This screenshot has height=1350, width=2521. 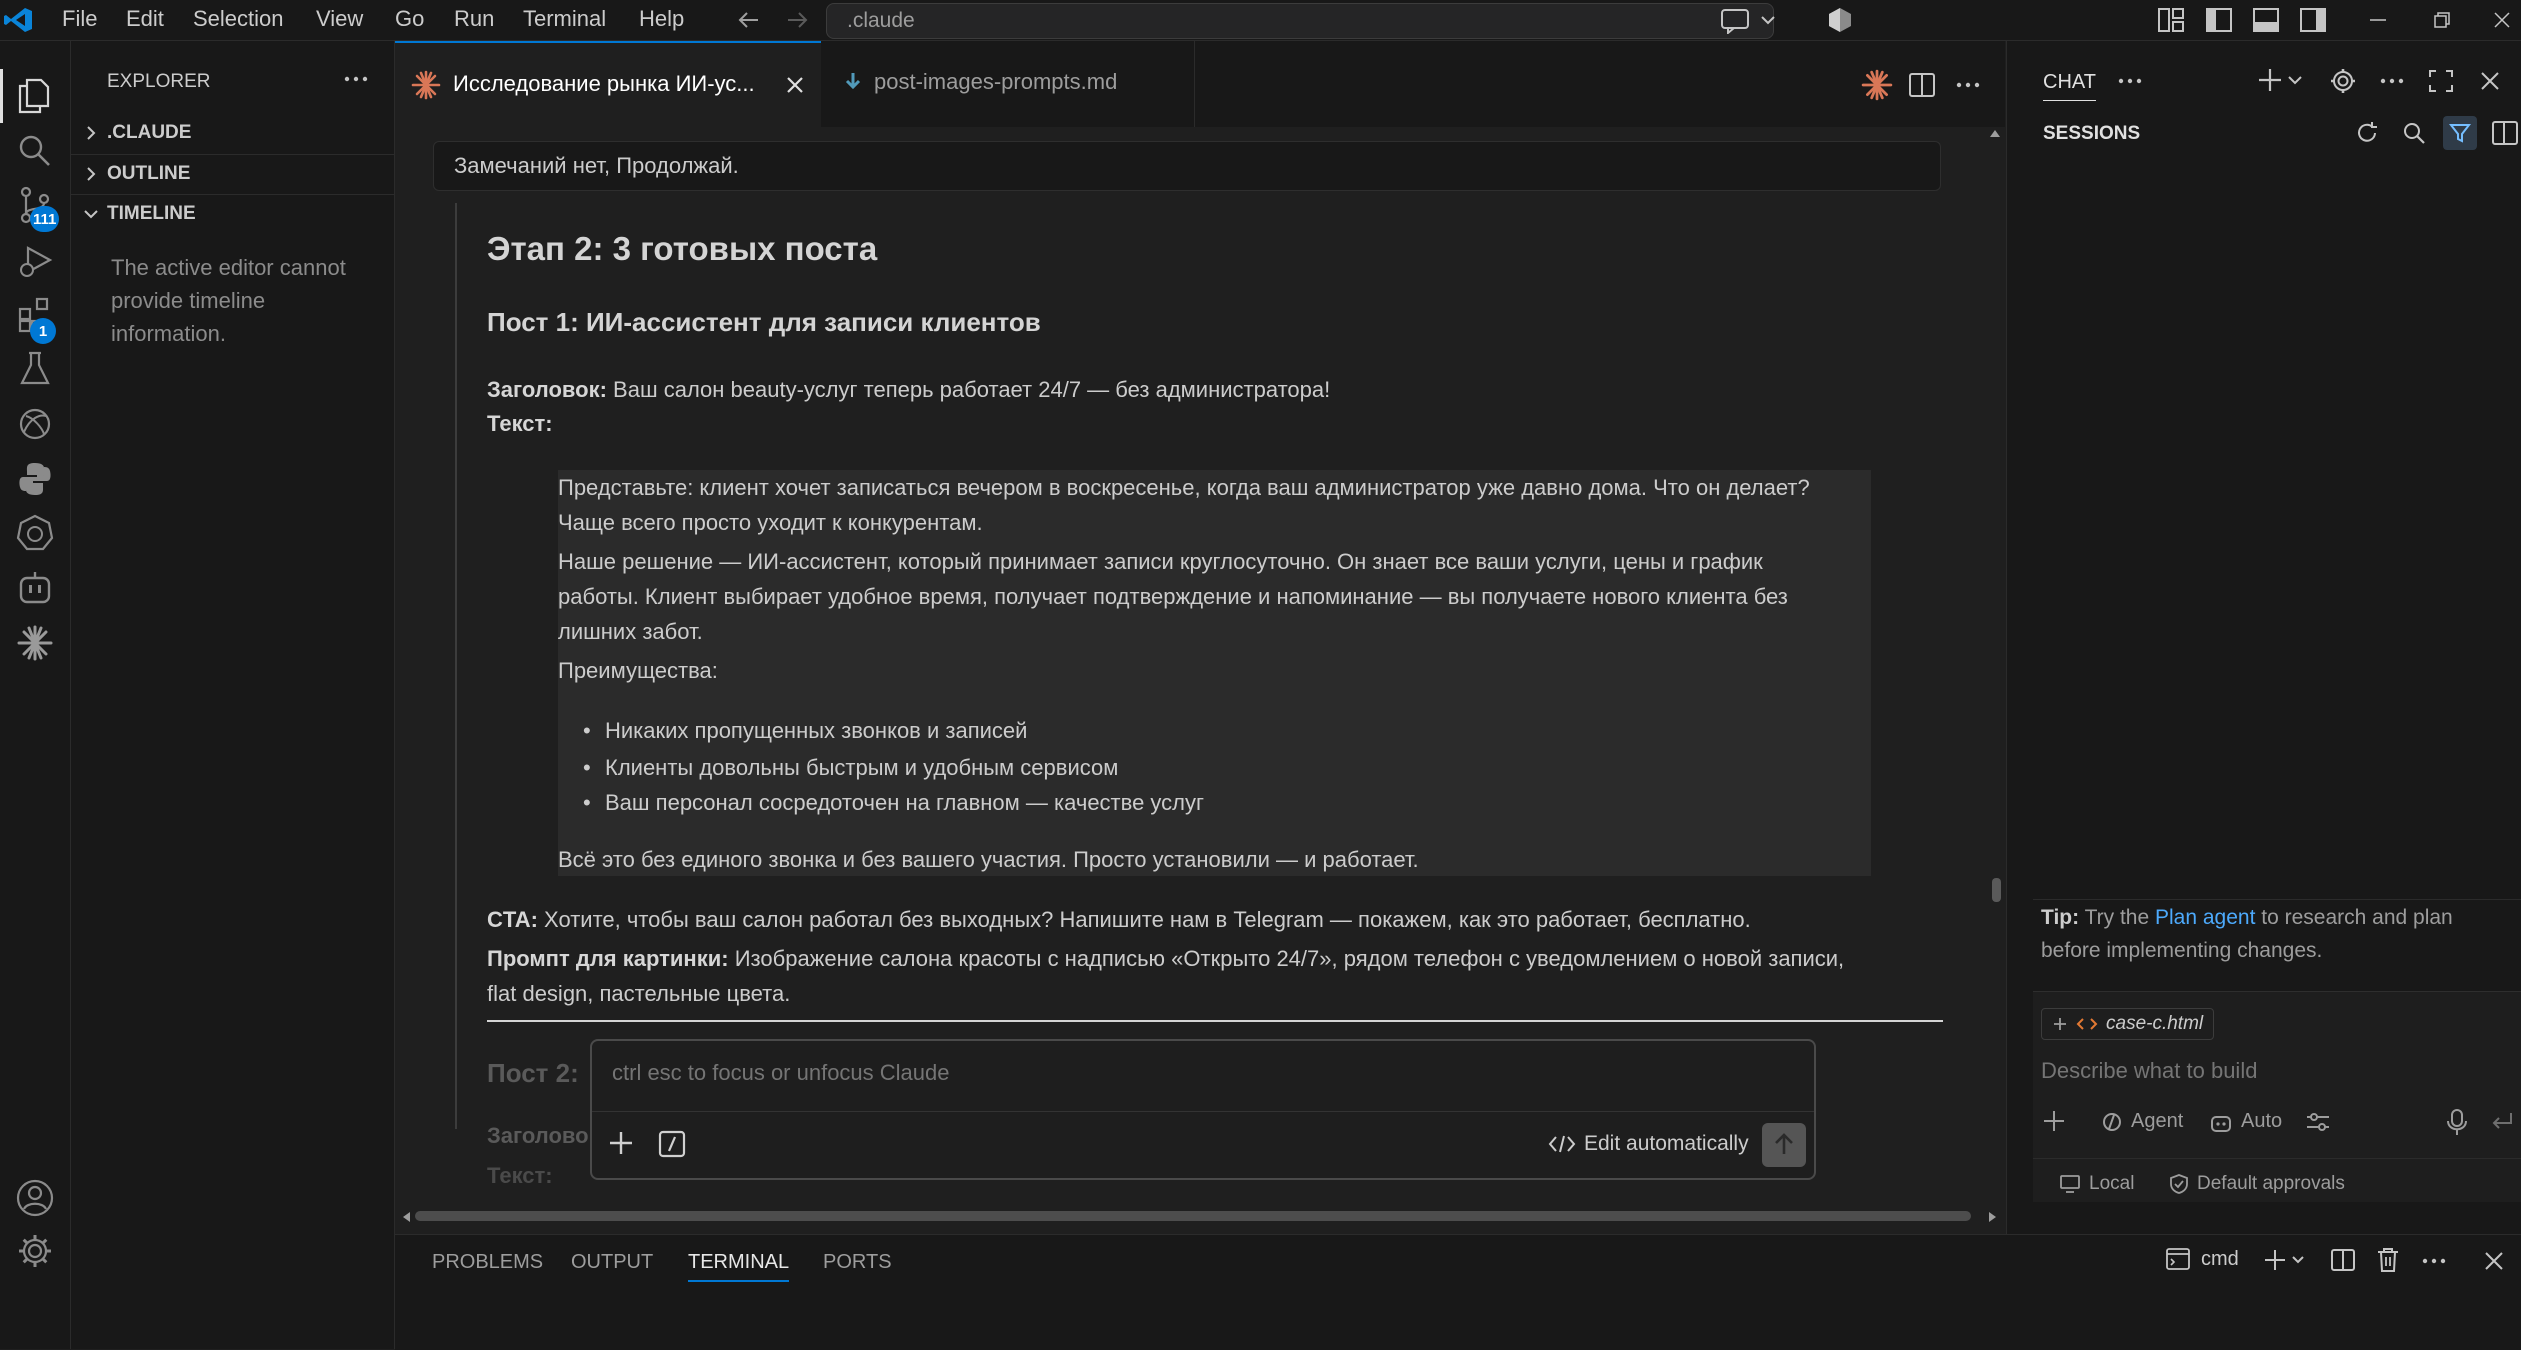 What do you see at coordinates (2494, 1261) in the screenshot?
I see `close-panel-icon` at bounding box center [2494, 1261].